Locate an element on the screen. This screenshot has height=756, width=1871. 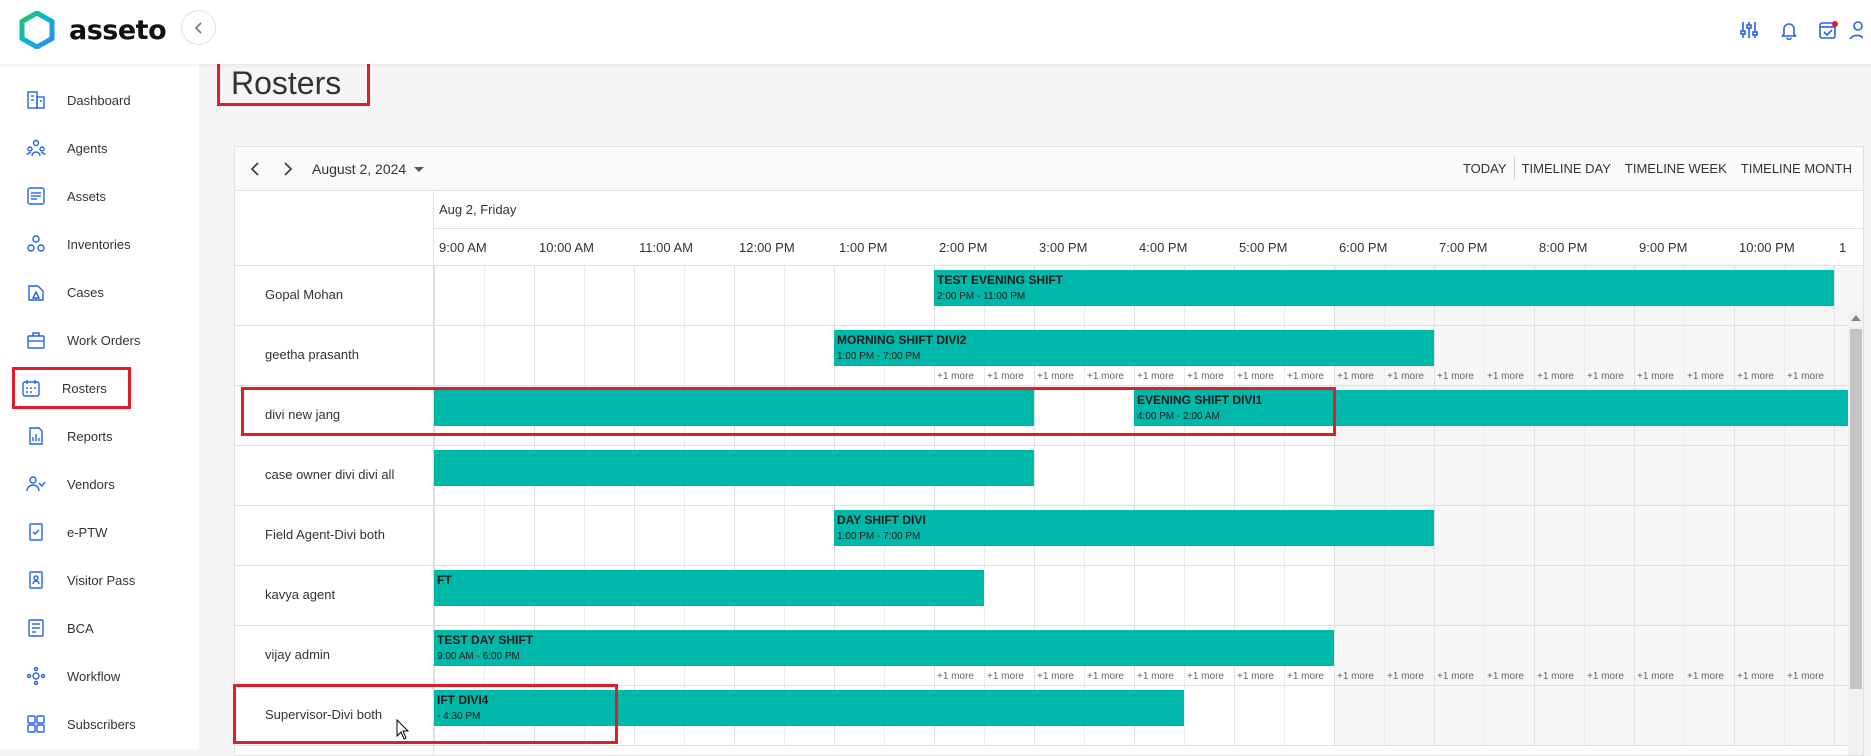
sidebar-item-assets: Assets is located at coordinates (100, 196).